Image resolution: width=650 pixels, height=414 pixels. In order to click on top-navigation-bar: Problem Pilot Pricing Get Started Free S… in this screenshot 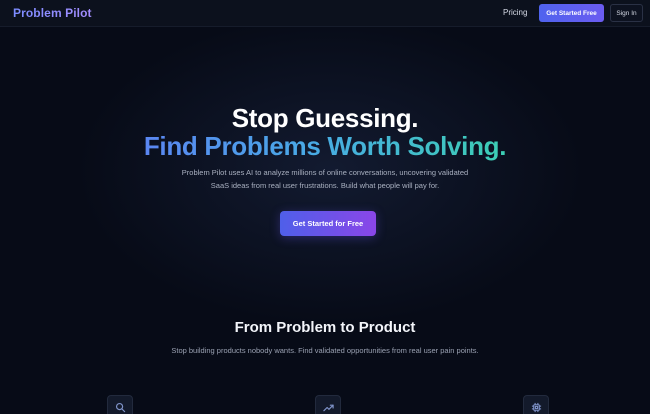, I will do `click(325, 13)`.